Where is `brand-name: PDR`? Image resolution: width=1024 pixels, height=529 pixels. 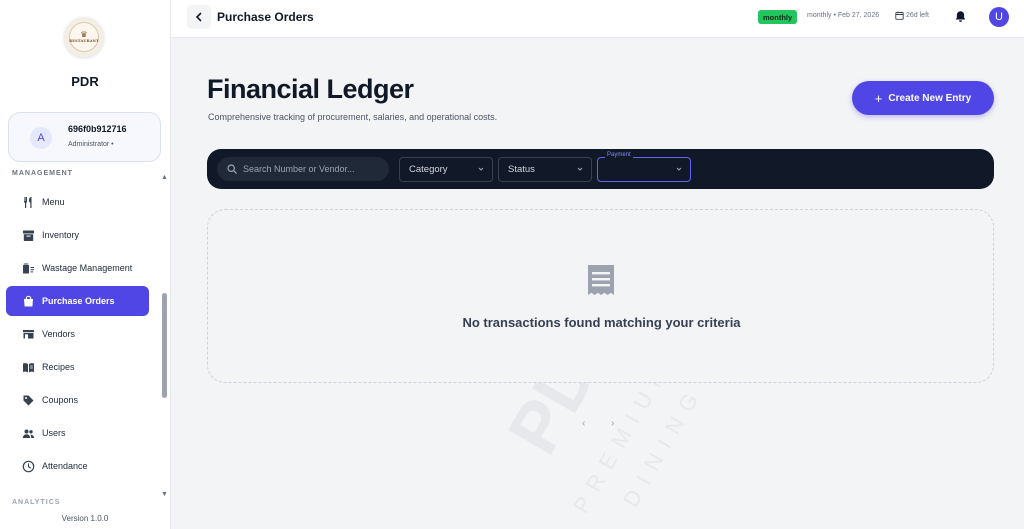 brand-name: PDR is located at coordinates (85, 81).